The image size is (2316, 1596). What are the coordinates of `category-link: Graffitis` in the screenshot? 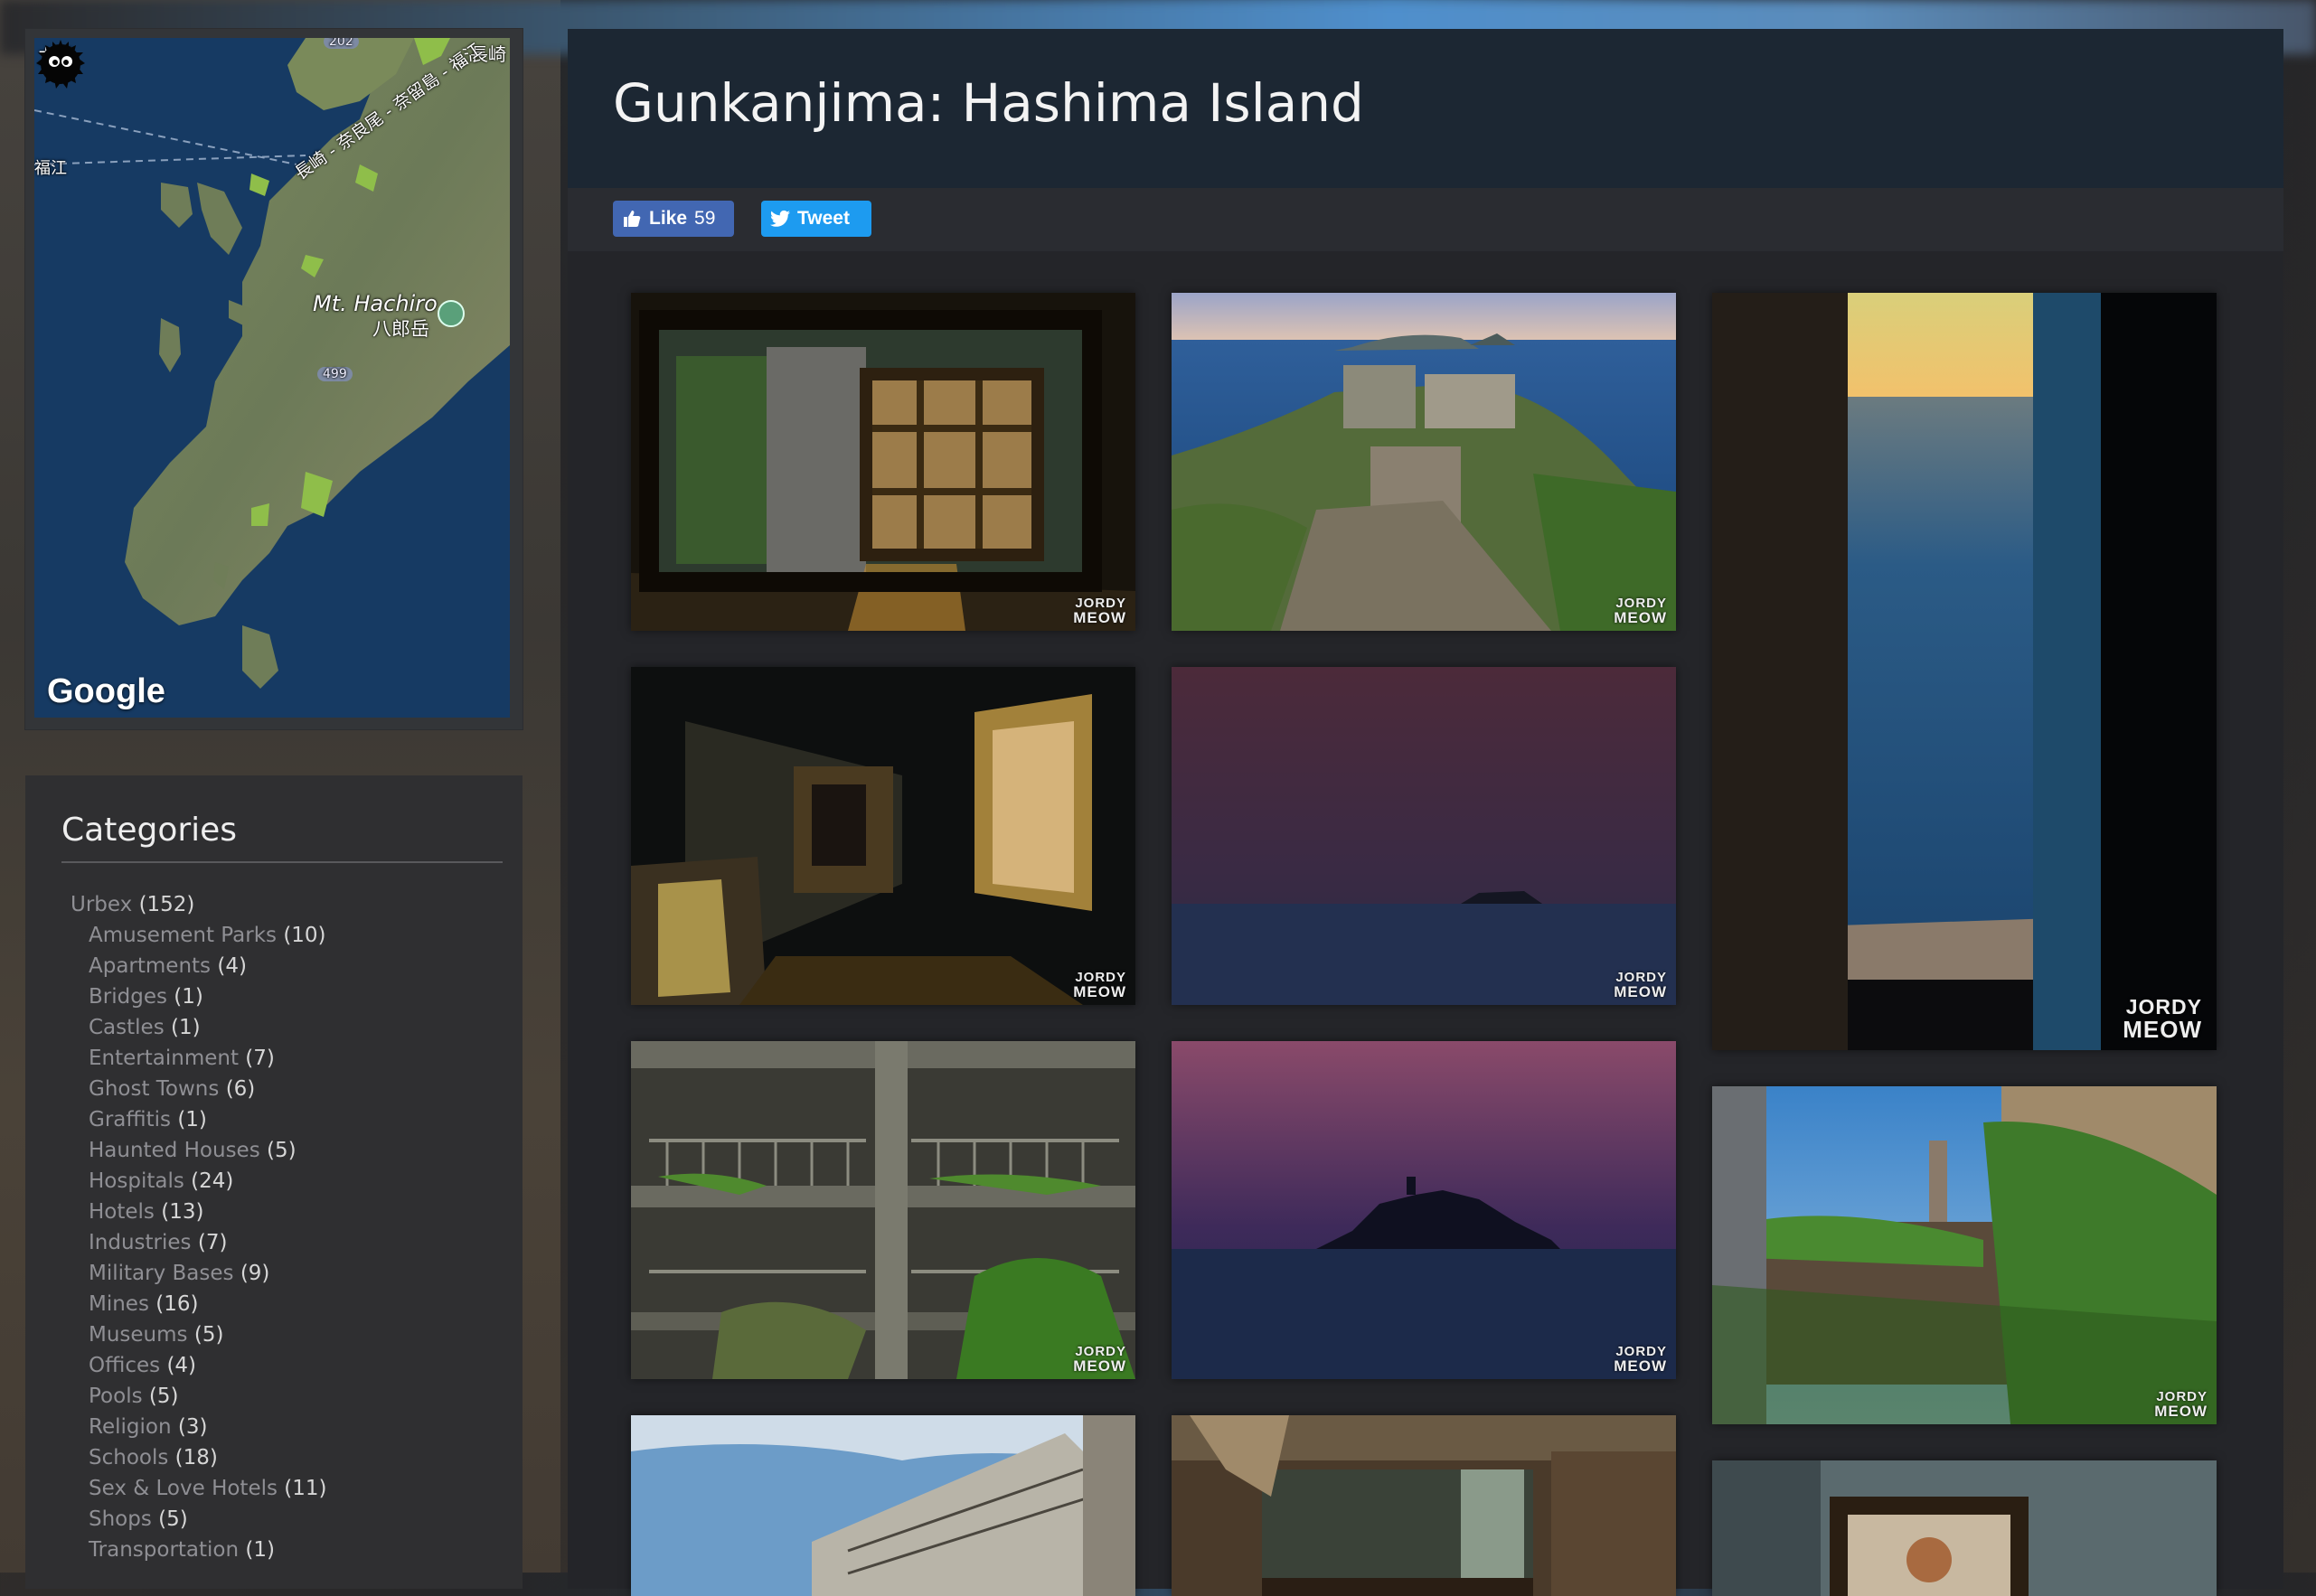 It's located at (130, 1119).